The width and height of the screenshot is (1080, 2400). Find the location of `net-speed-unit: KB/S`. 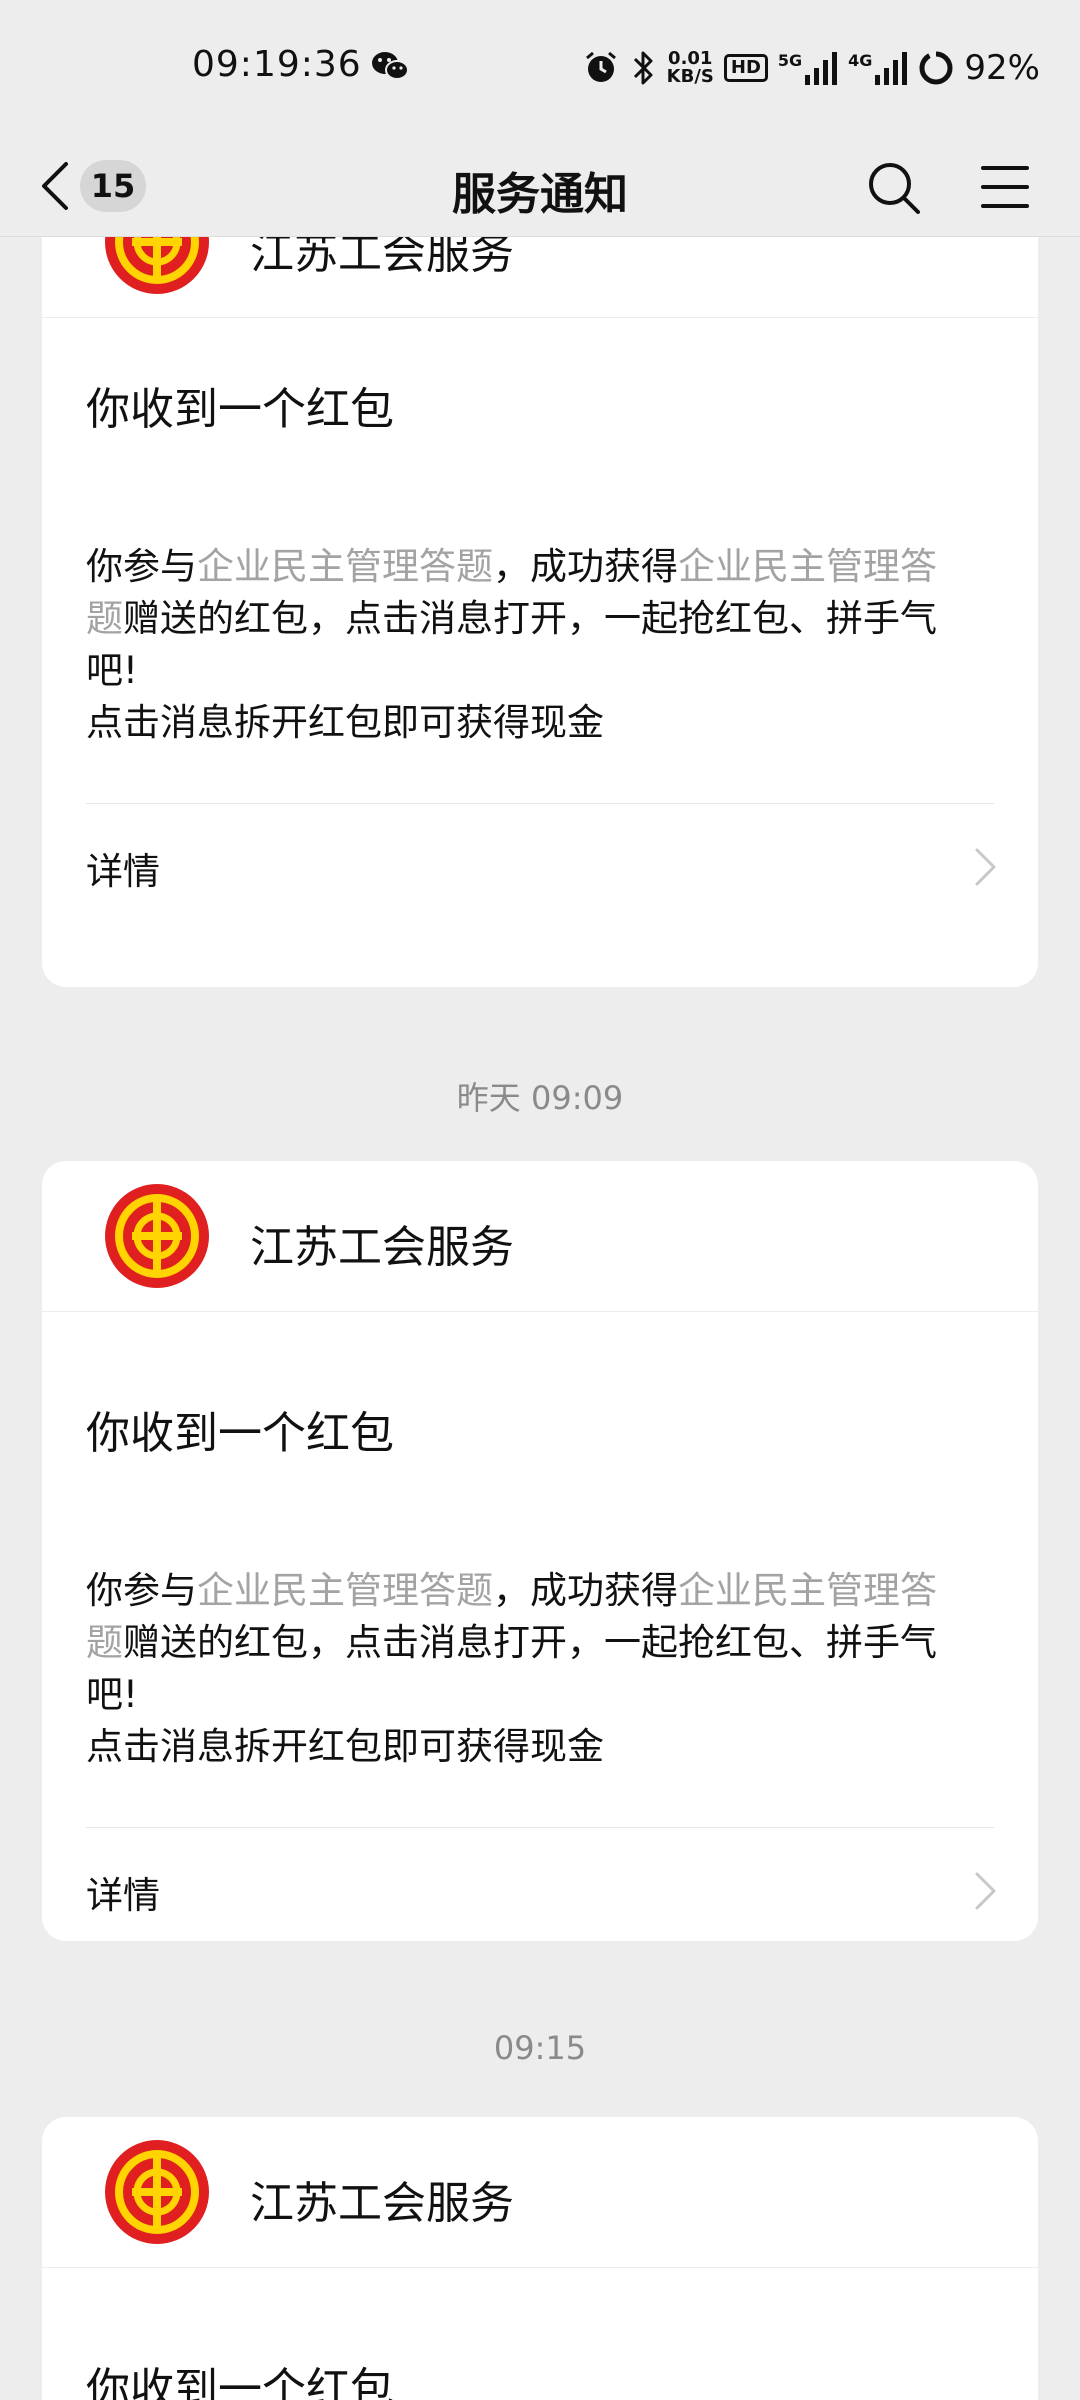

net-speed-unit: KB/S is located at coordinates (690, 76).